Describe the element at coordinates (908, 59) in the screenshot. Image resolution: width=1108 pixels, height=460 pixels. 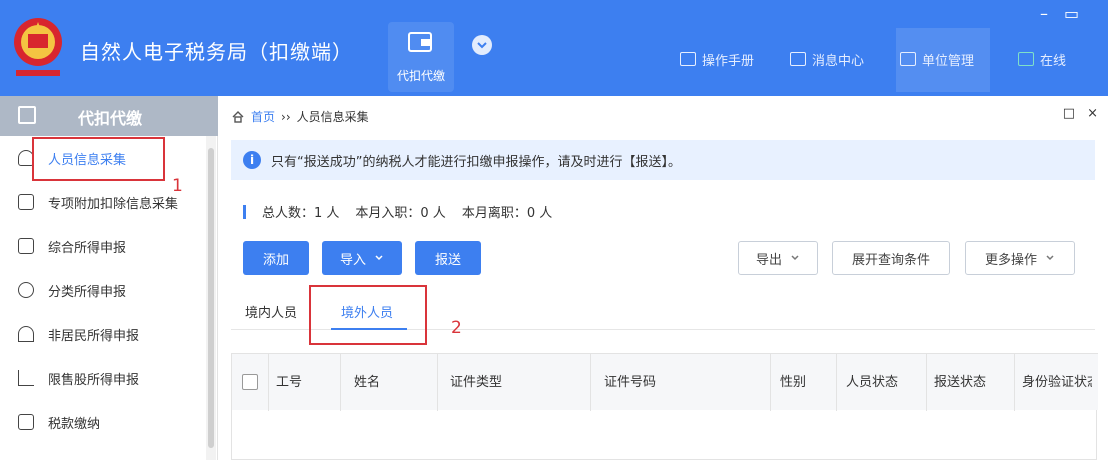
I see `building-icon` at that location.